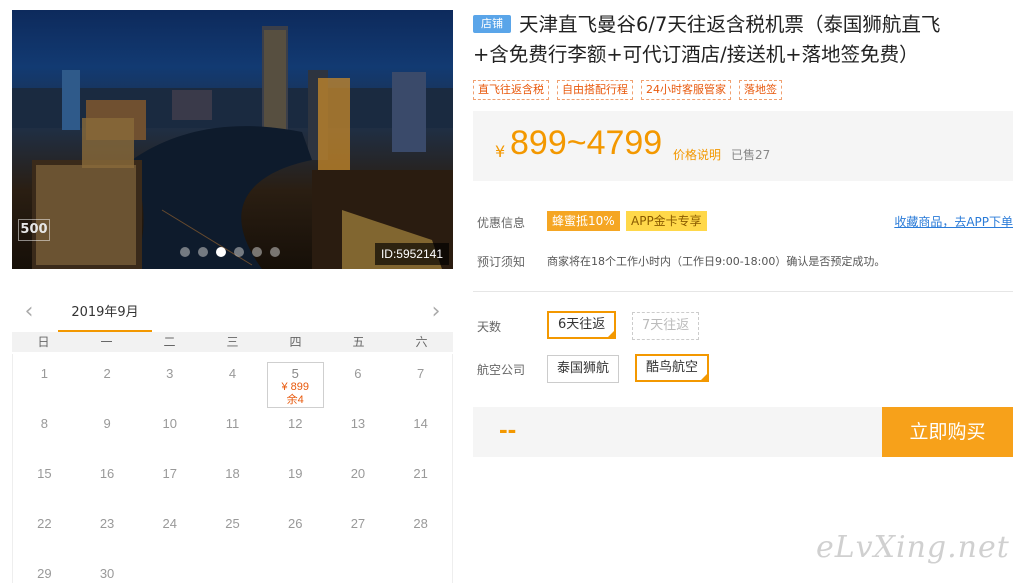 The height and width of the screenshot is (583, 1021). Describe the element at coordinates (420, 523) in the screenshot. I see `day-number: 28` at that location.